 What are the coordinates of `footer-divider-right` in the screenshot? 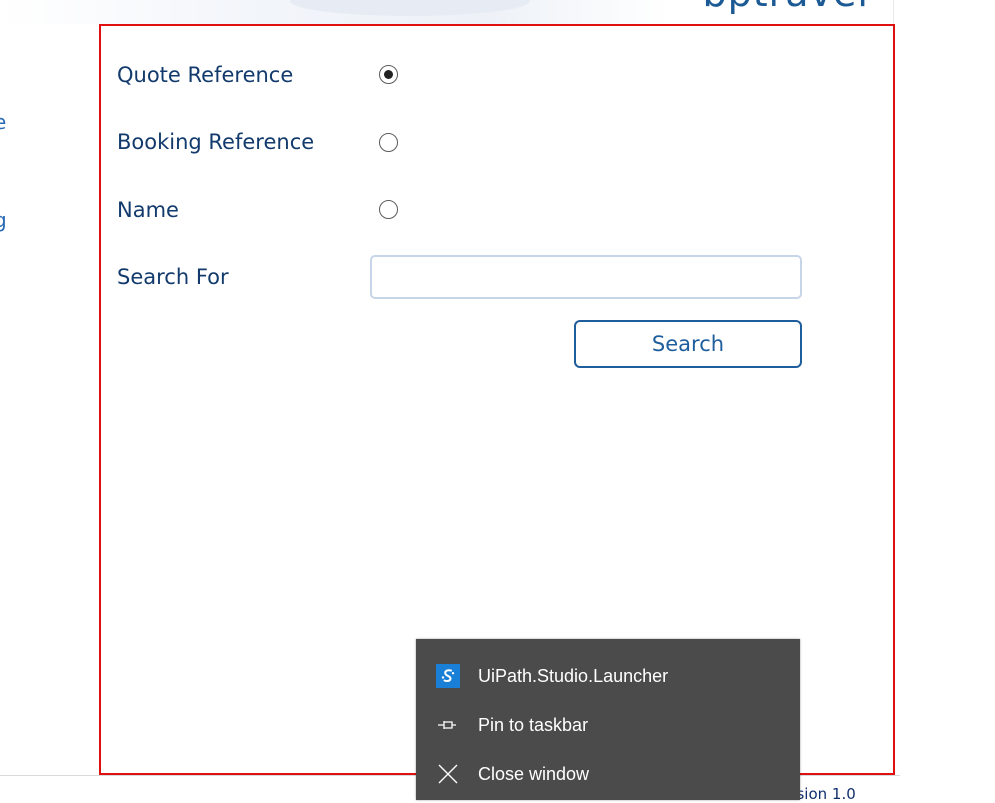 It's located at (850, 775).